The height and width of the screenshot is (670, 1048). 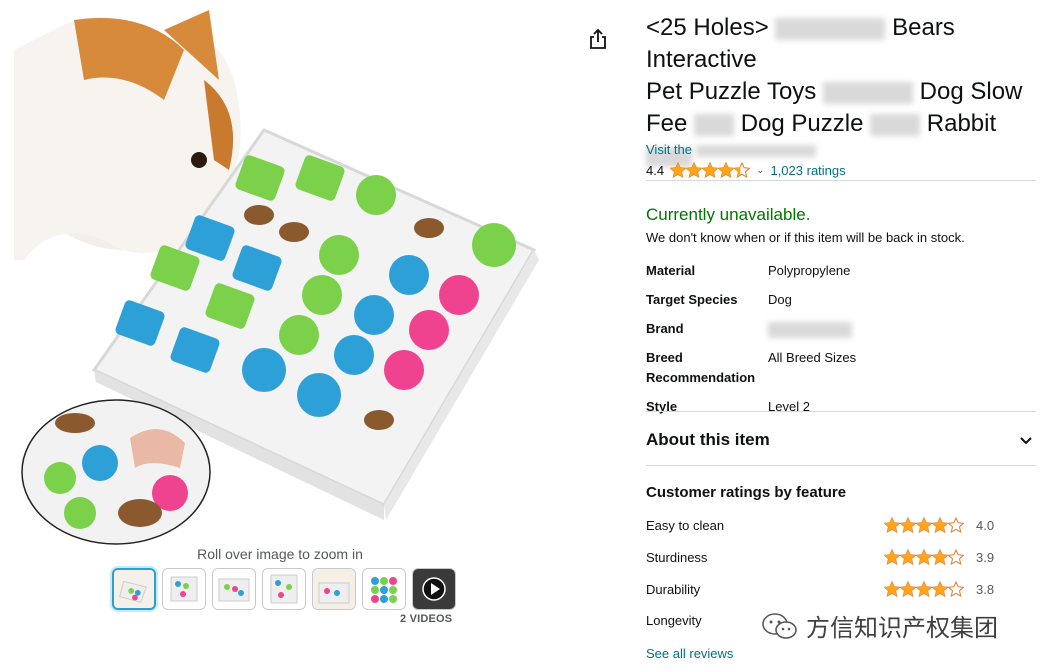 I want to click on rating-value: 4.4, so click(x=655, y=170).